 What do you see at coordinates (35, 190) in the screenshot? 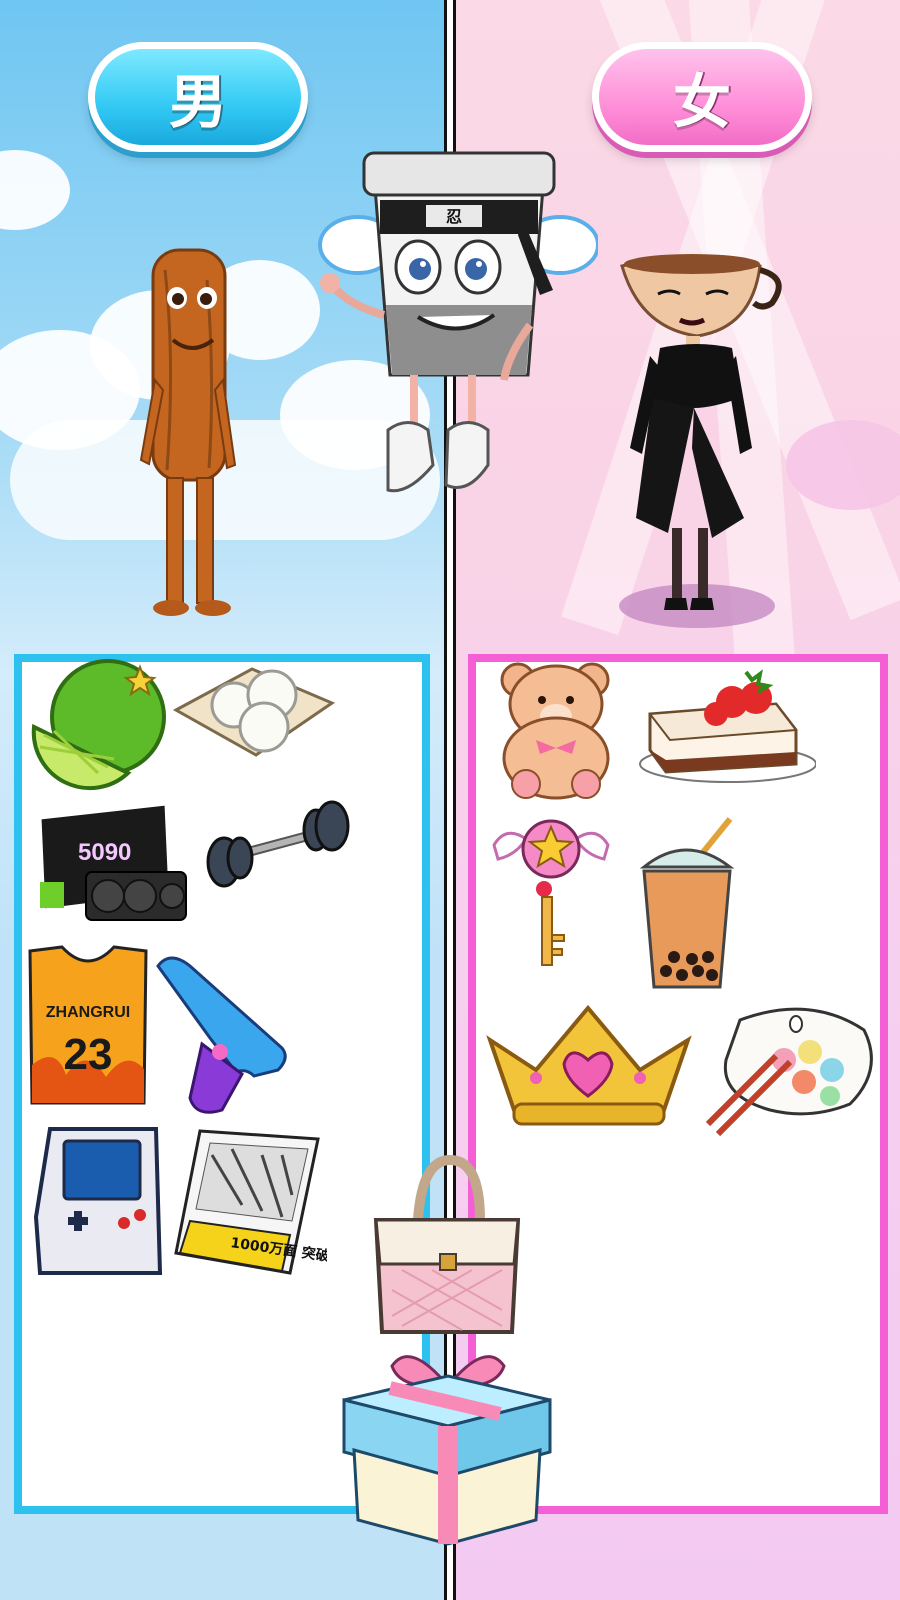
I see `cloud` at bounding box center [35, 190].